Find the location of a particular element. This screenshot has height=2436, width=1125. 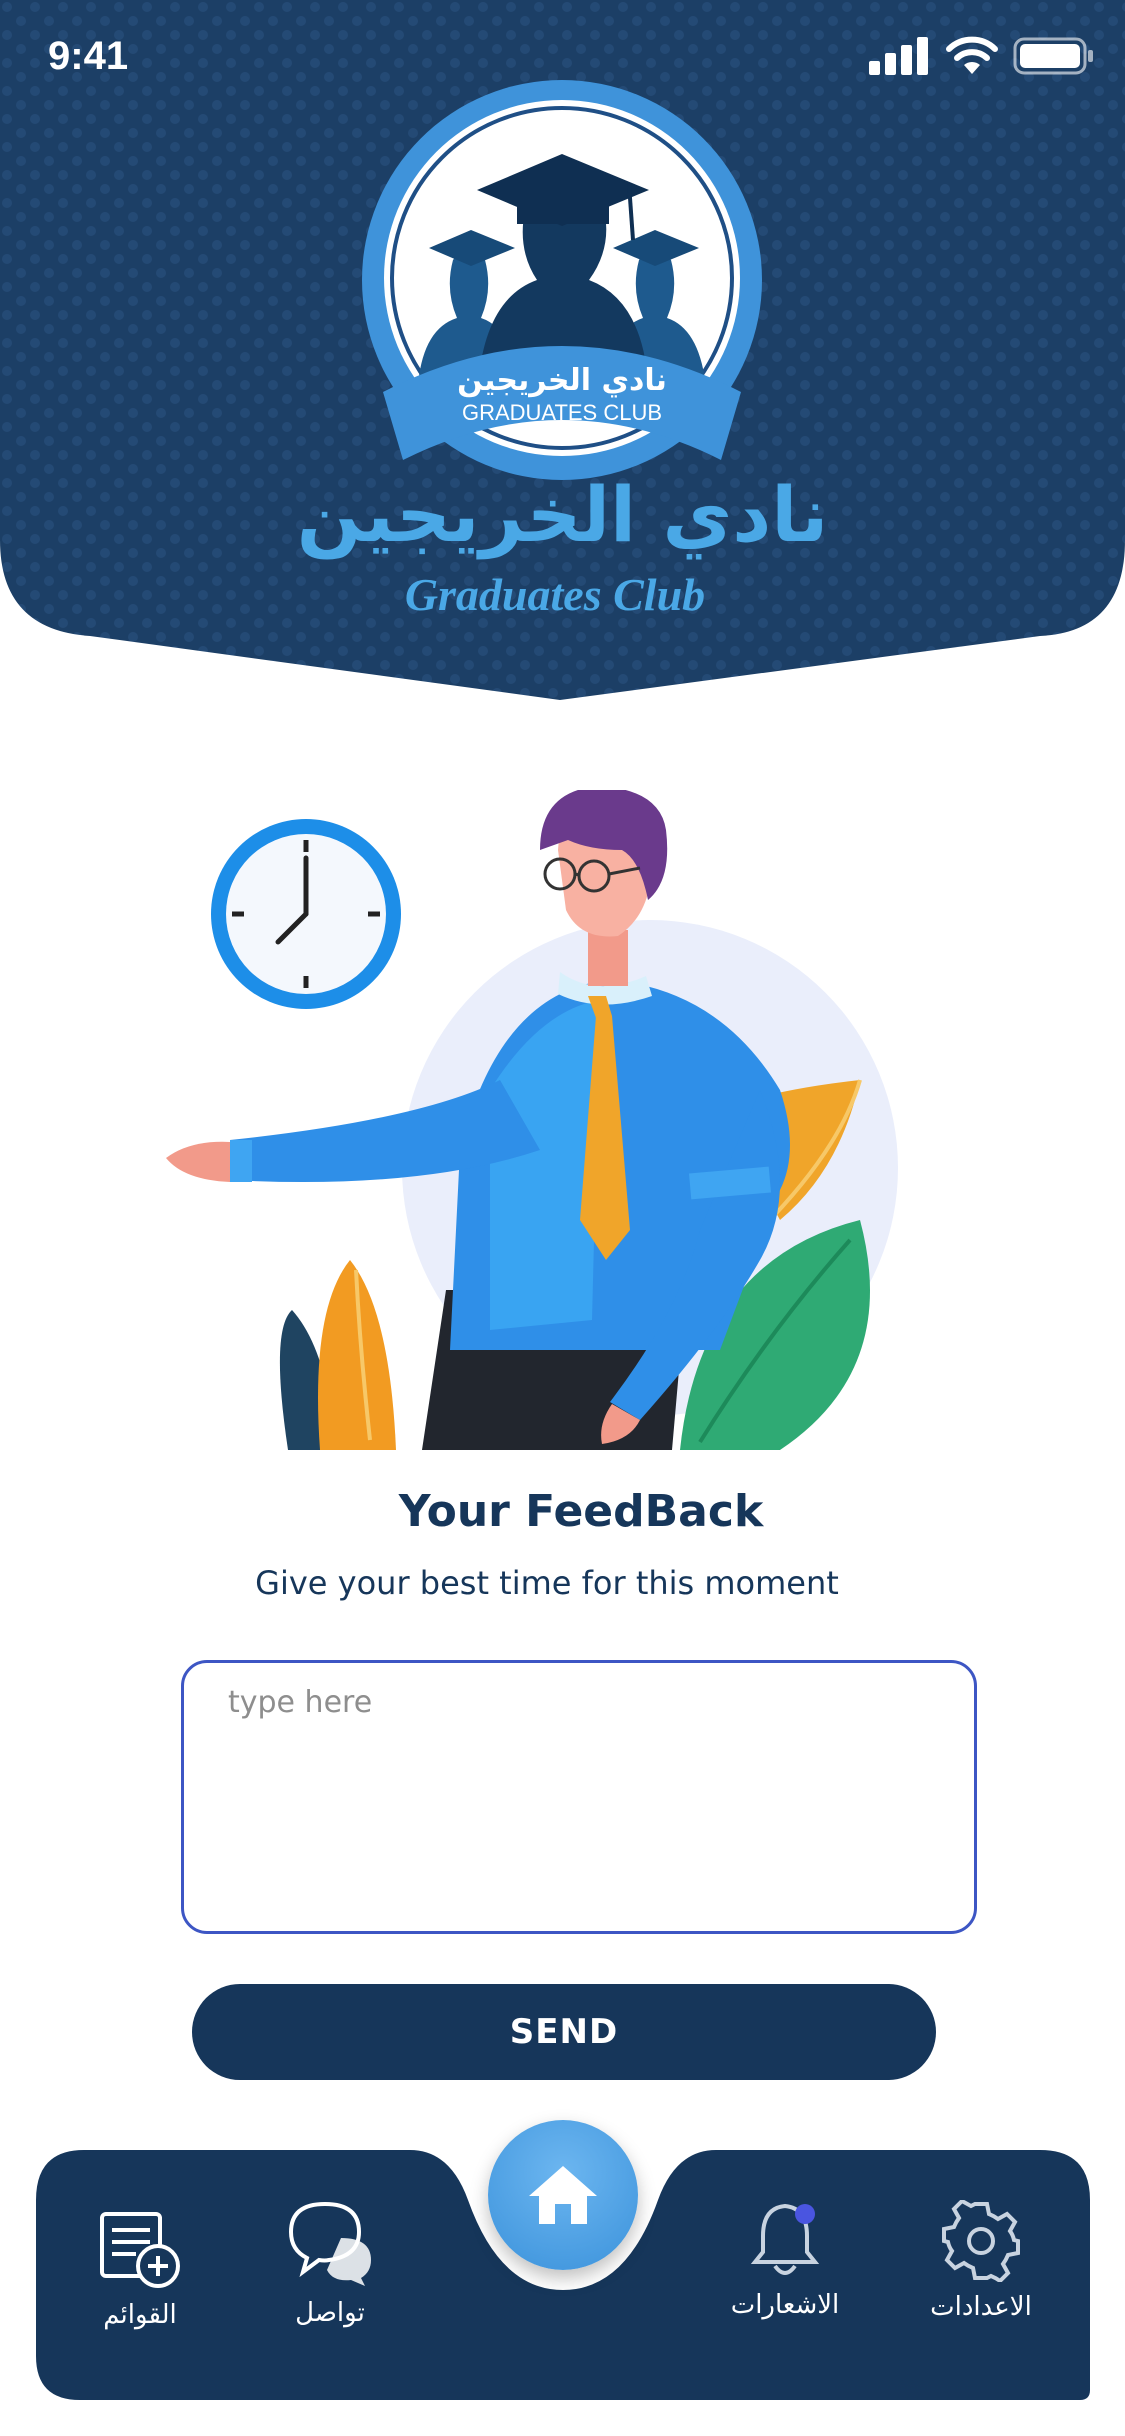

home-button is located at coordinates (563, 2195).